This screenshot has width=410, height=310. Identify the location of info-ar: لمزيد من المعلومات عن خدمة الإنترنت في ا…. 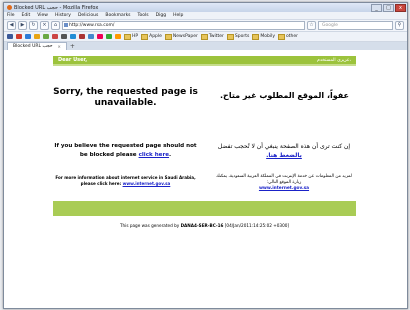
(284, 183).